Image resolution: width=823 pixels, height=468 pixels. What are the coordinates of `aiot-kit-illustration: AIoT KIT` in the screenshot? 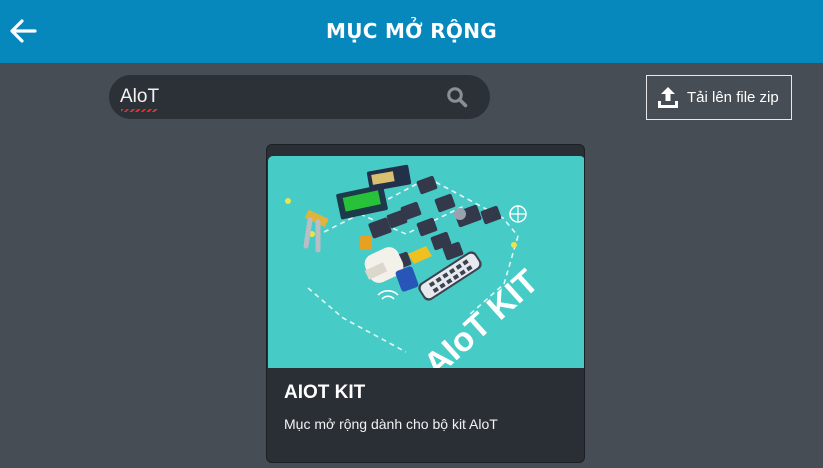 It's located at (415, 266).